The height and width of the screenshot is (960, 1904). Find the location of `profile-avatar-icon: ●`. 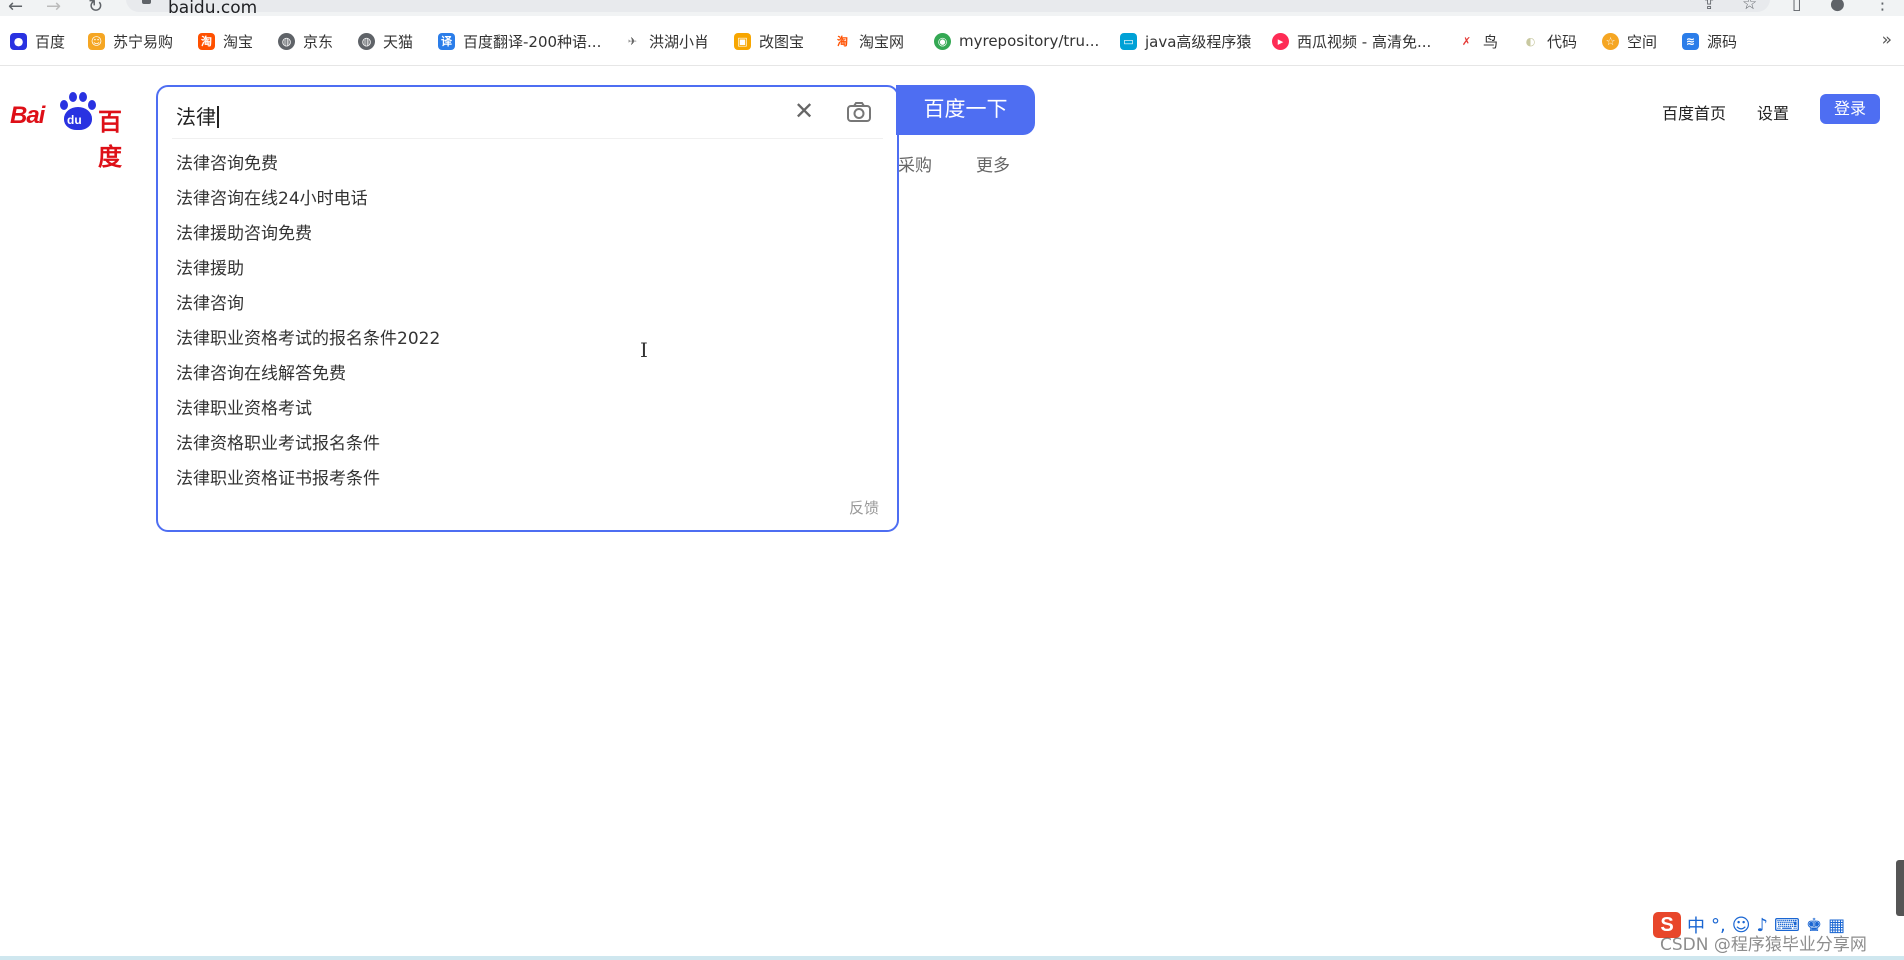

profile-avatar-icon: ● is located at coordinates (1837, 7).